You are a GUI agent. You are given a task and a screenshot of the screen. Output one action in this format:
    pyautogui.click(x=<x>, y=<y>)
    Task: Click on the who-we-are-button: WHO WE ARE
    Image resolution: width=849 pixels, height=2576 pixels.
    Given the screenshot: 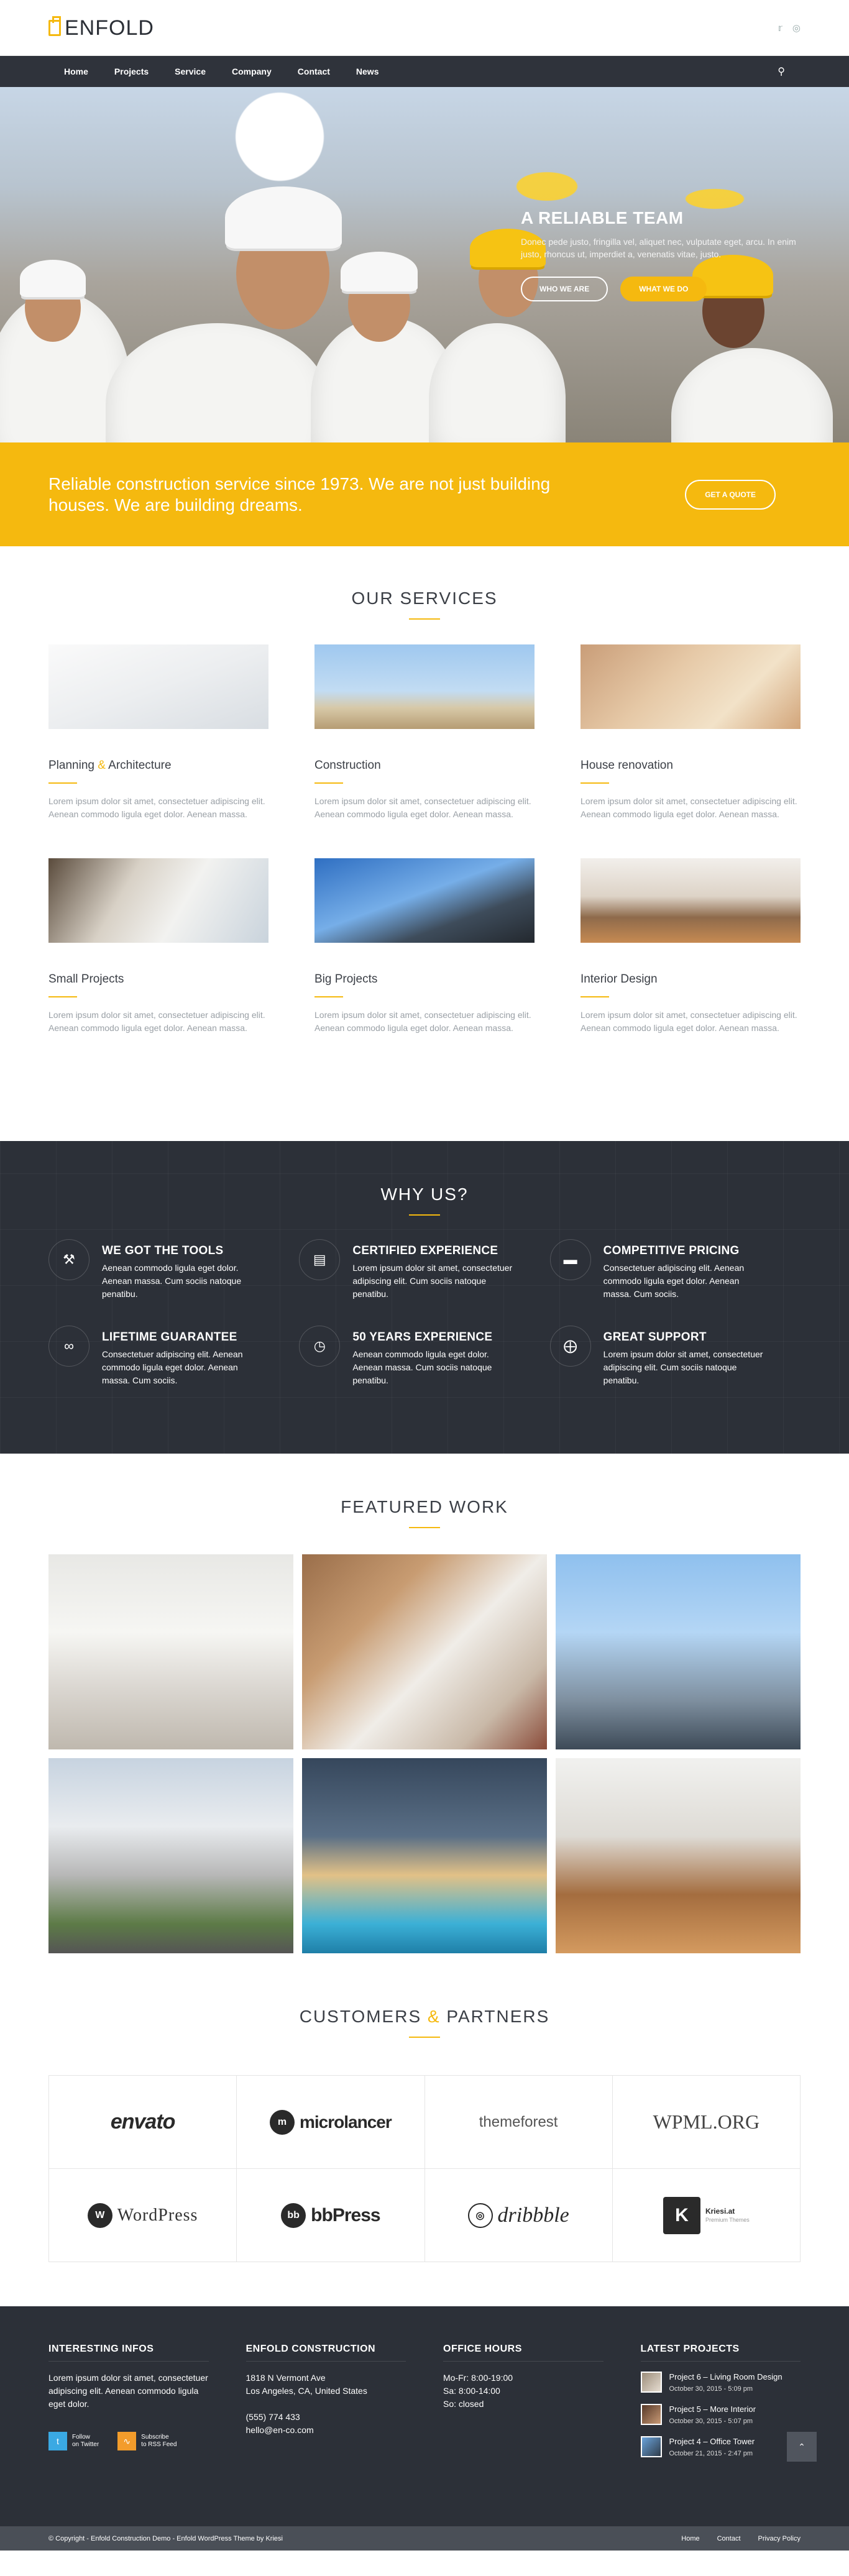 What is the action you would take?
    pyautogui.click(x=564, y=289)
    